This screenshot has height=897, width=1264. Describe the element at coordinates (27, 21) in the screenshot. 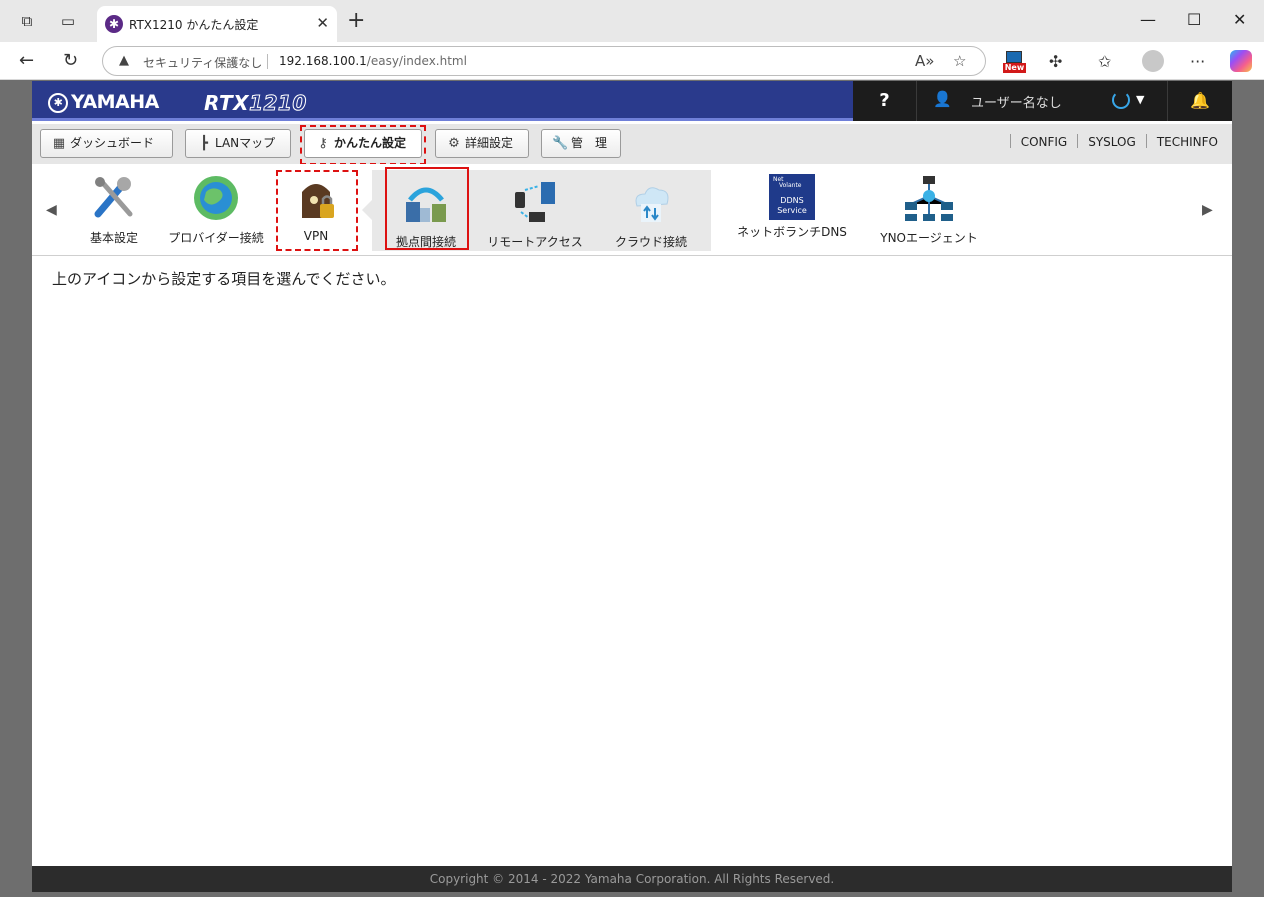

I see `workspaces-icon: ⧉` at that location.